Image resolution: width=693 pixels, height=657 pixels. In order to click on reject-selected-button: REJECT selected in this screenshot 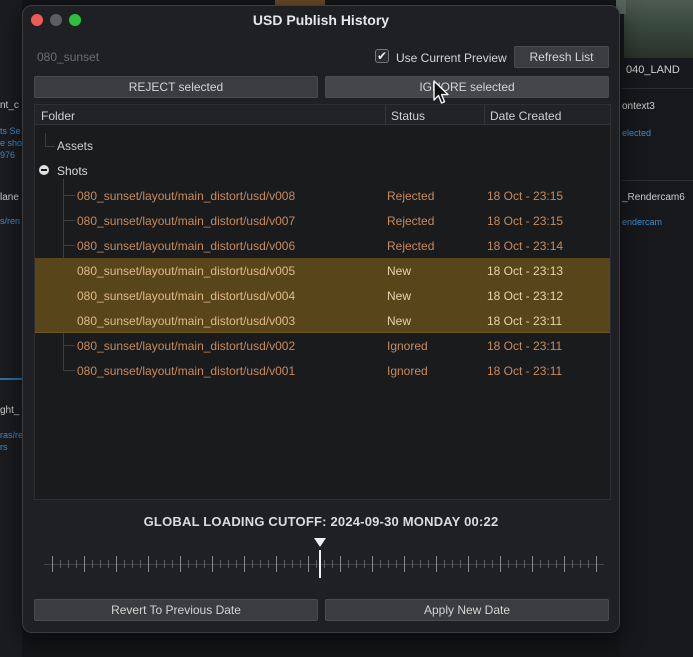, I will do `click(176, 87)`.